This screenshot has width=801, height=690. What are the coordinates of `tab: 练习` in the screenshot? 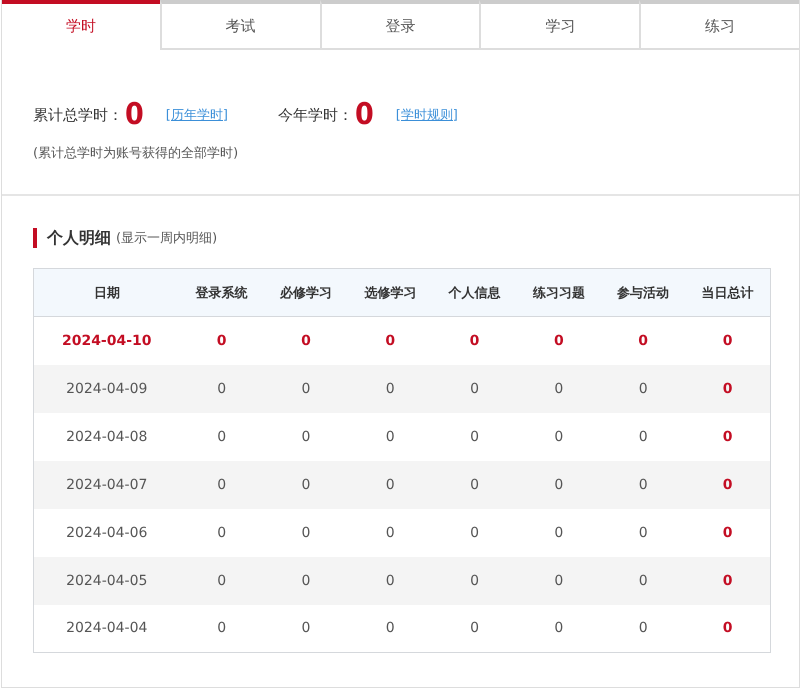 It's located at (719, 25).